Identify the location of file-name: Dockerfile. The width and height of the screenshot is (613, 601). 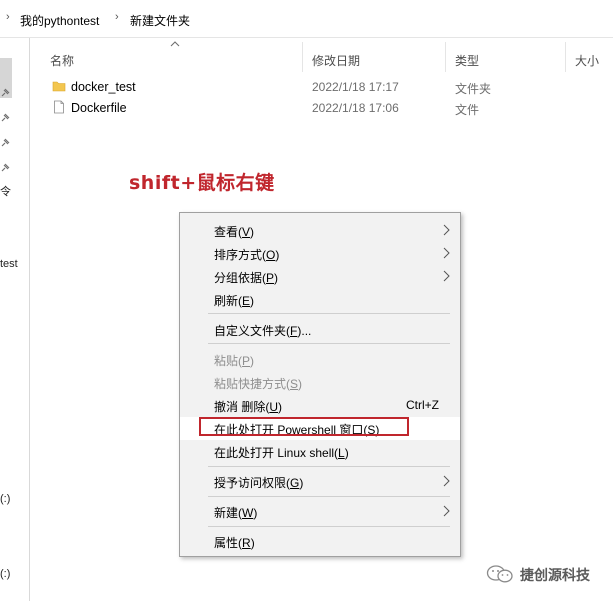
(99, 108).